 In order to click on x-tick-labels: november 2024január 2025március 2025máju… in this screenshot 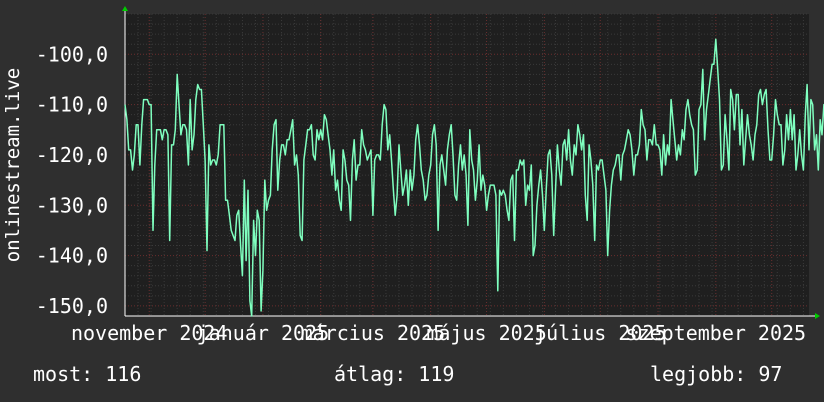, I will do `click(438, 333)`.